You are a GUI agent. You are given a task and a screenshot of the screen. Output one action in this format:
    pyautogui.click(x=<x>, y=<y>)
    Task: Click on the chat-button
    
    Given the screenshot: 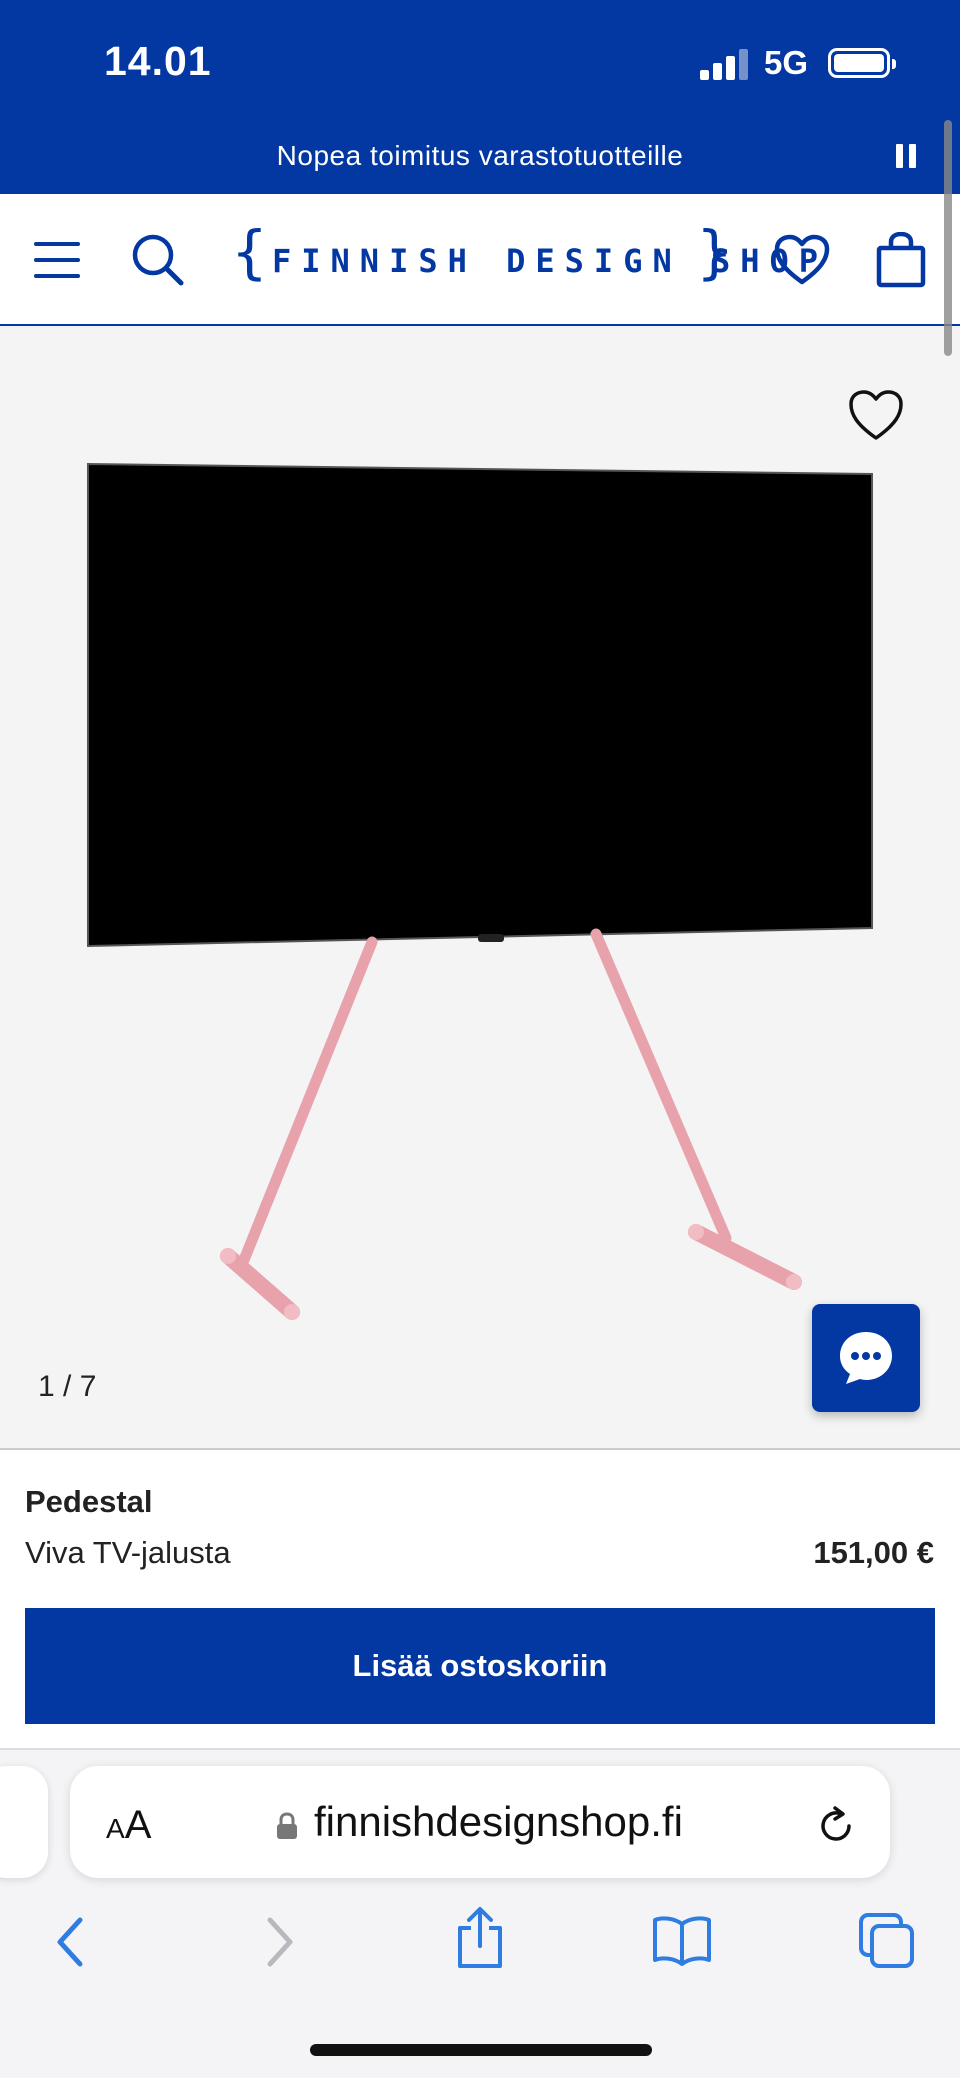 What is the action you would take?
    pyautogui.click(x=866, y=1358)
    